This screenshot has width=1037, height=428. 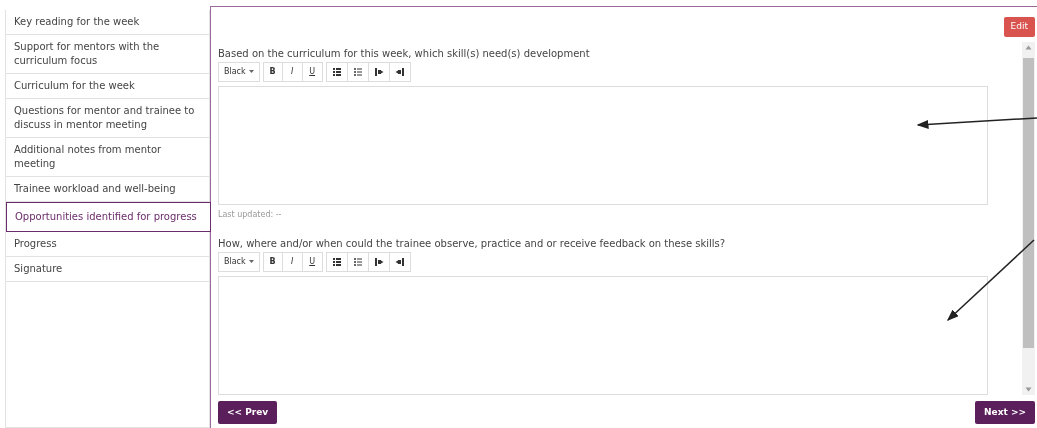 What do you see at coordinates (1005, 412) in the screenshot?
I see `next-button: Next >>` at bounding box center [1005, 412].